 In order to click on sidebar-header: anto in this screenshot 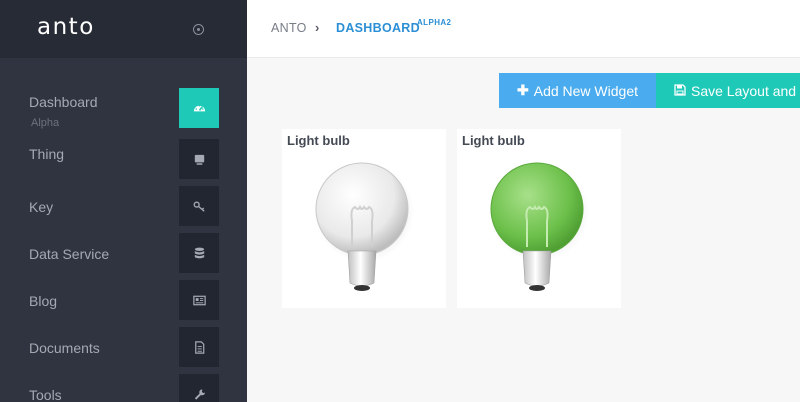, I will do `click(123, 29)`.